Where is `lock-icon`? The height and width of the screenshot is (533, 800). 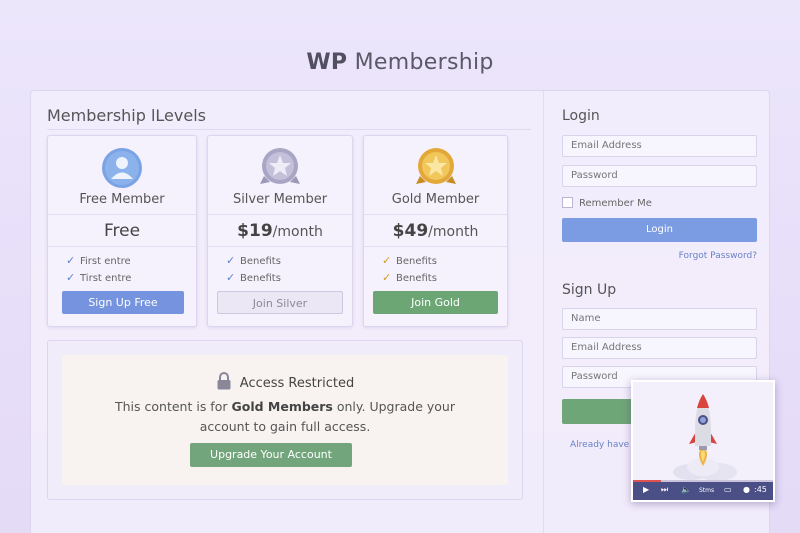 lock-icon is located at coordinates (224, 381).